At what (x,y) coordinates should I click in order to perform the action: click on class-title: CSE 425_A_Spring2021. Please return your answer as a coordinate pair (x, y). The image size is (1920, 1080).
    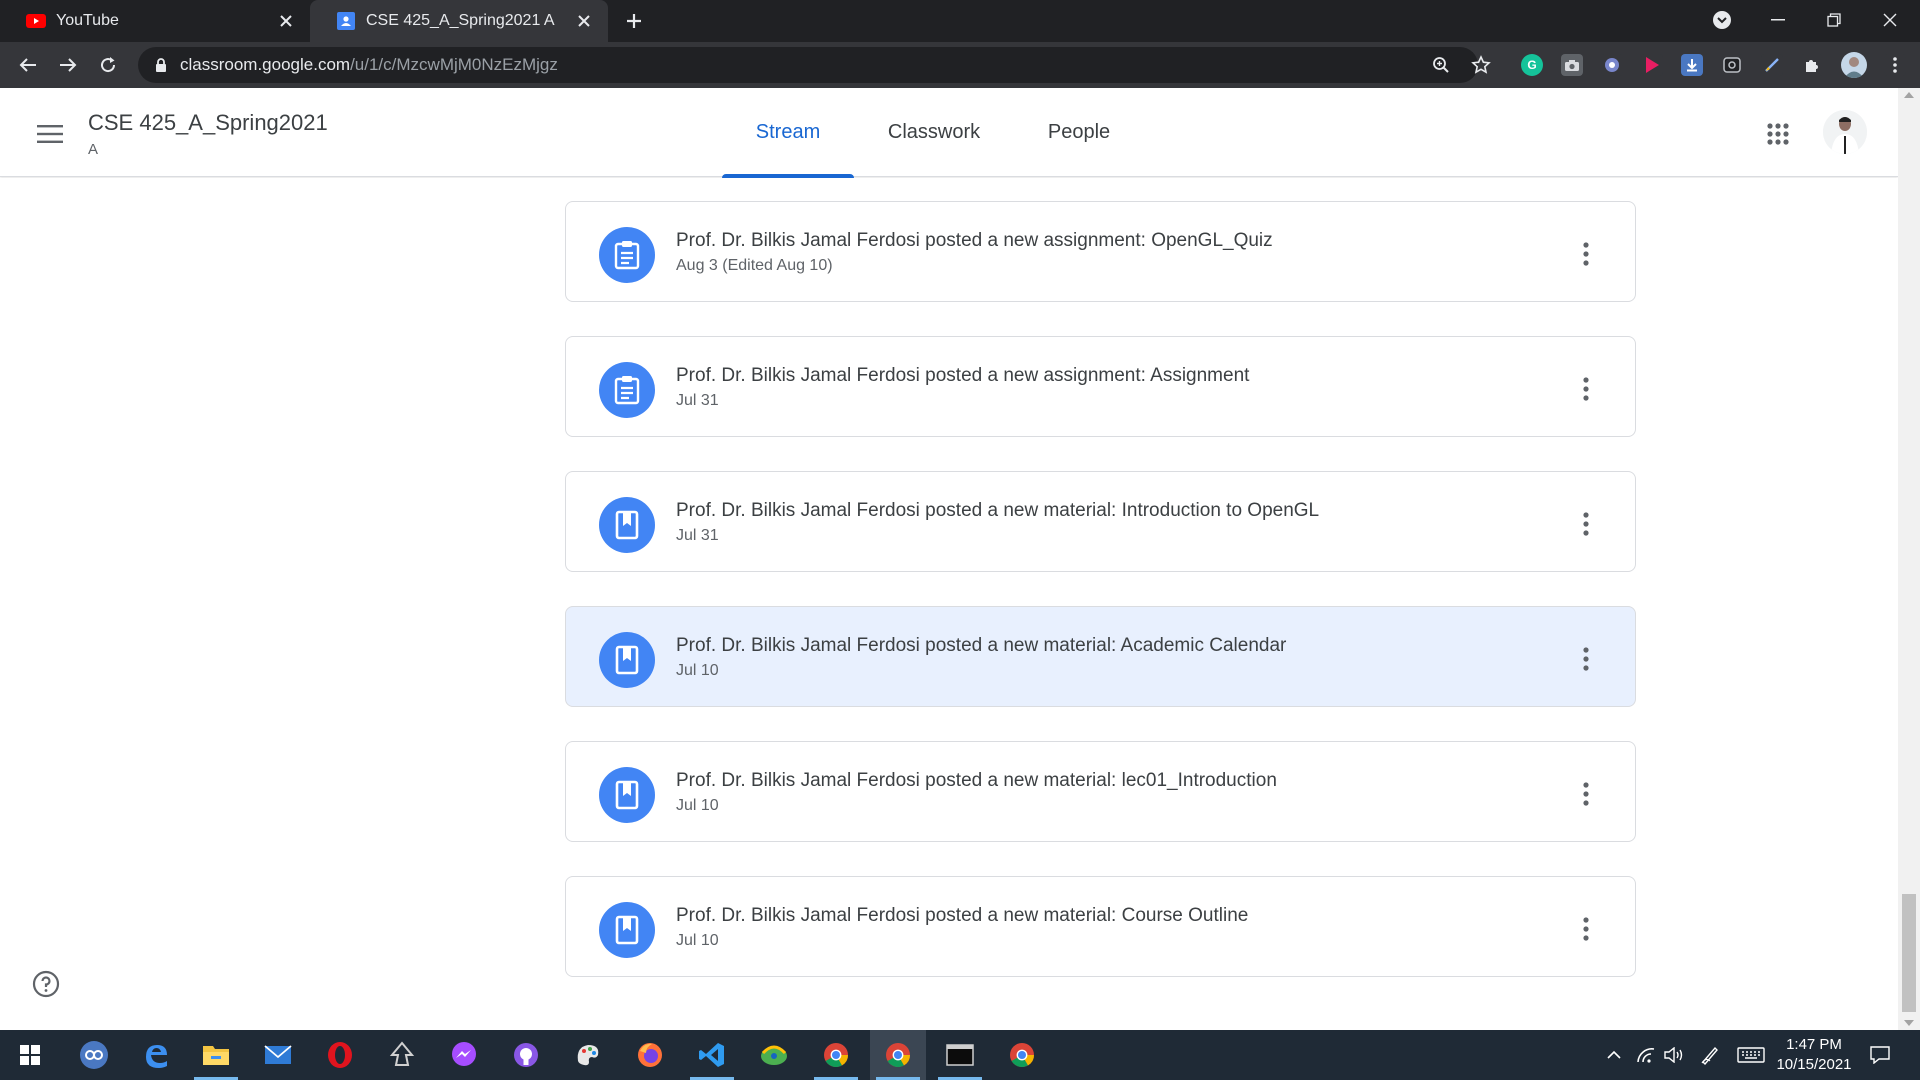
    Looking at the image, I should click on (208, 123).